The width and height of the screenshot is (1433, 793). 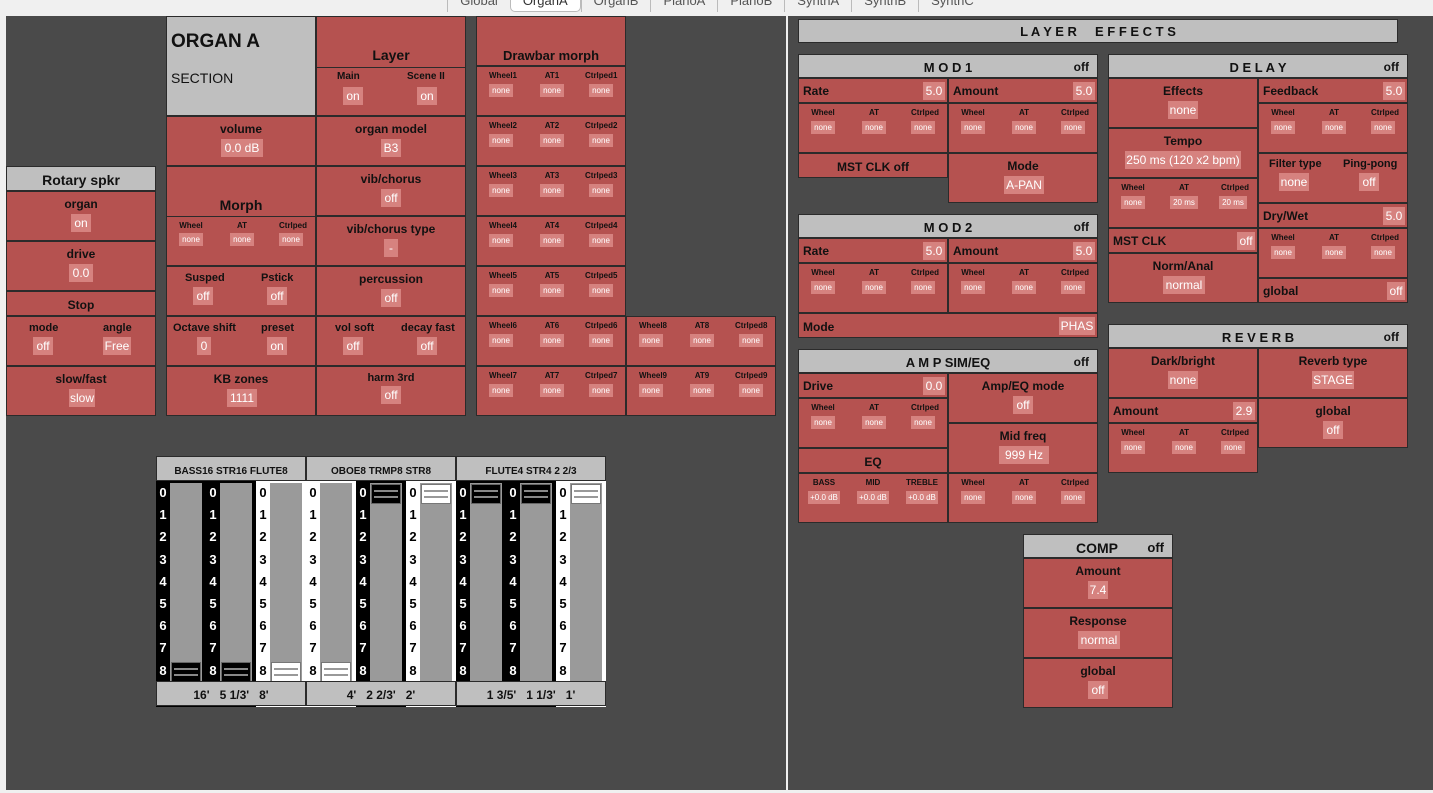 What do you see at coordinates (531, 594) in the screenshot?
I see `drawbar-8: 0 1 2 3 4 5 6 7 8` at bounding box center [531, 594].